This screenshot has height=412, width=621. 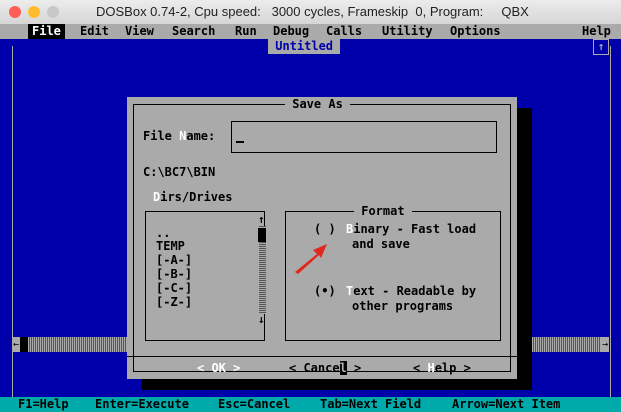 I want to click on format-title: Format, so click(x=383, y=211).